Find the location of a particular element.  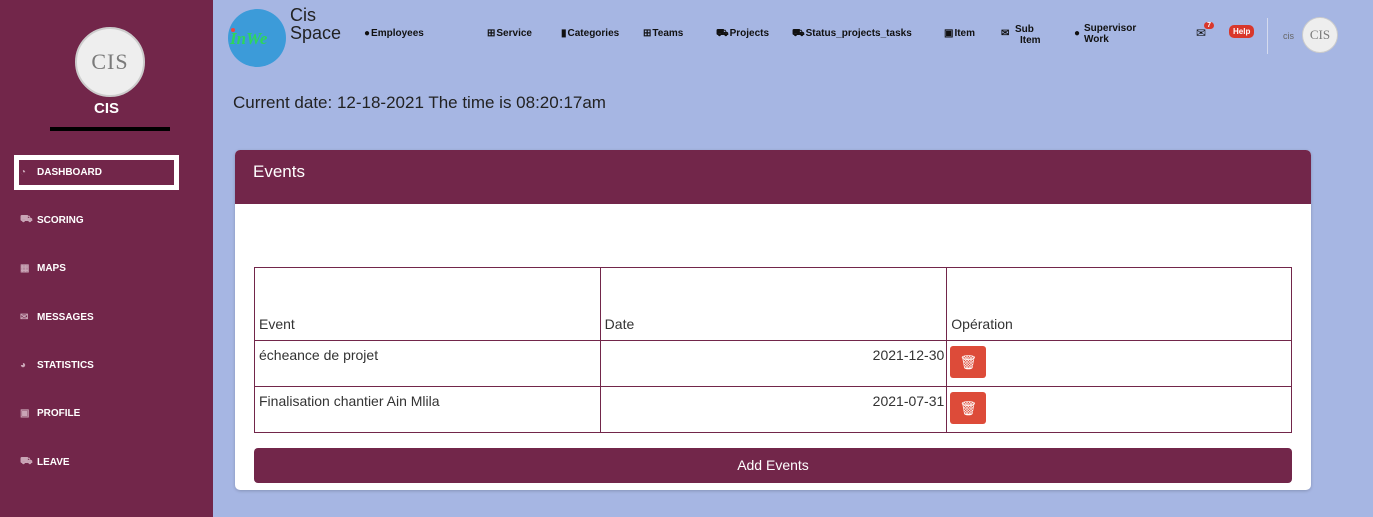

avatar-text: CIS is located at coordinates (1320, 34).